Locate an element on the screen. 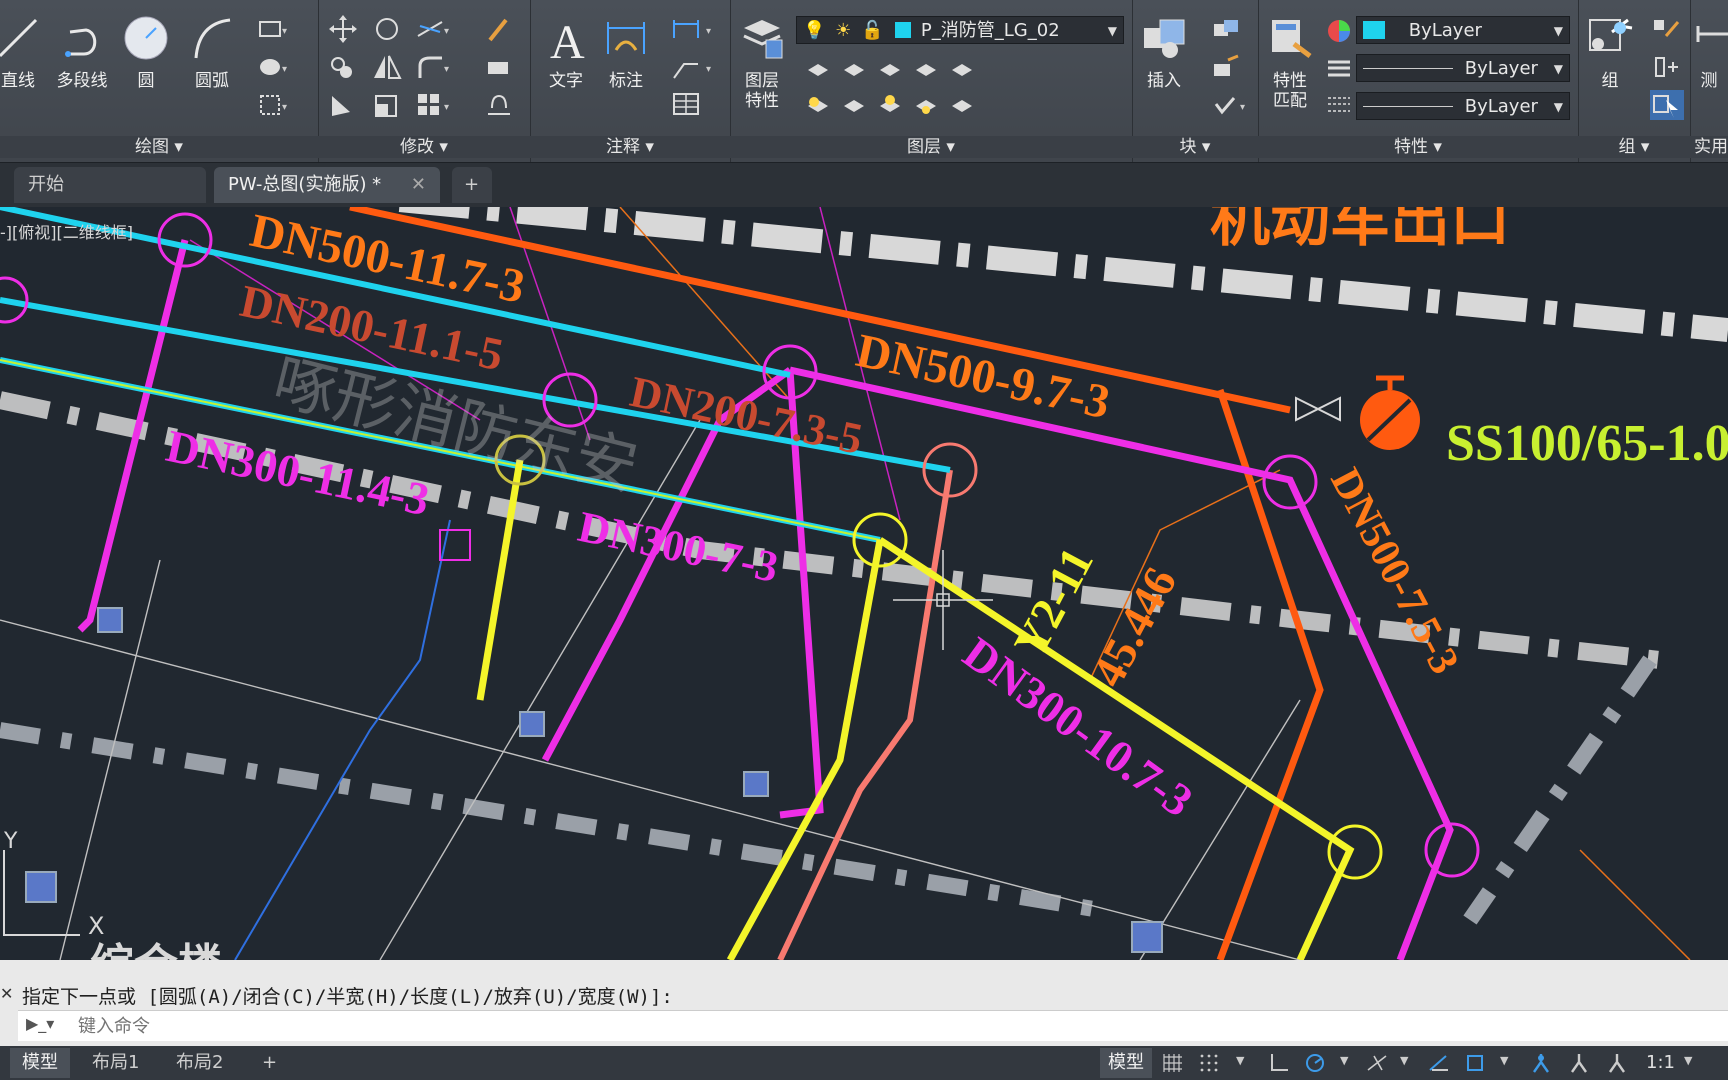 The width and height of the screenshot is (1728, 1080). array-icon: ▾ is located at coordinates (433, 104).